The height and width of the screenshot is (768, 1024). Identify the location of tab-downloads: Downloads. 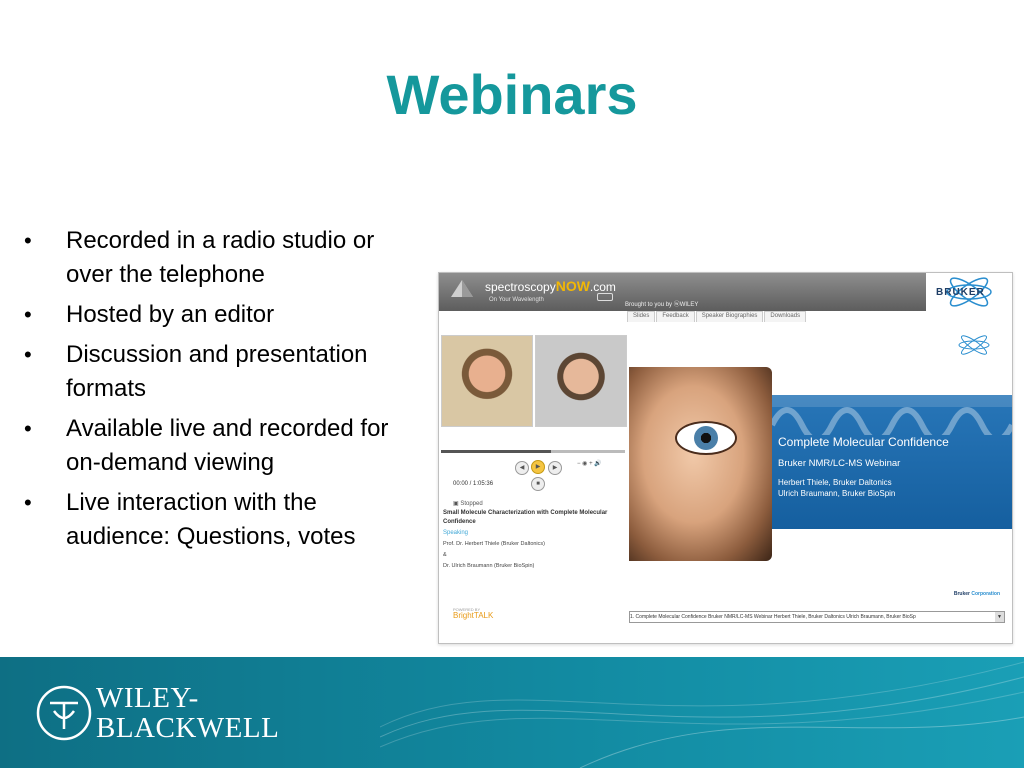
(785, 316).